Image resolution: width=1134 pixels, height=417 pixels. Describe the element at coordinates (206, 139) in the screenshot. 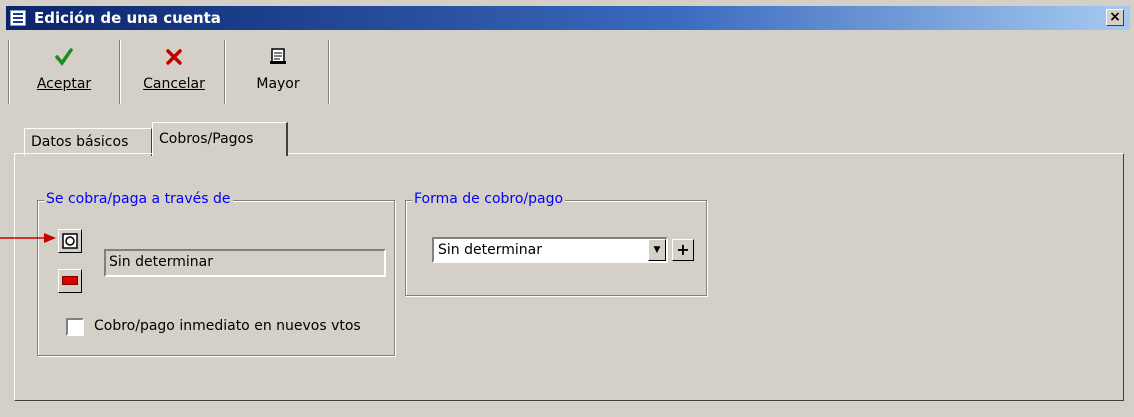

I see `tab-label: Cobros/Pagos` at that location.